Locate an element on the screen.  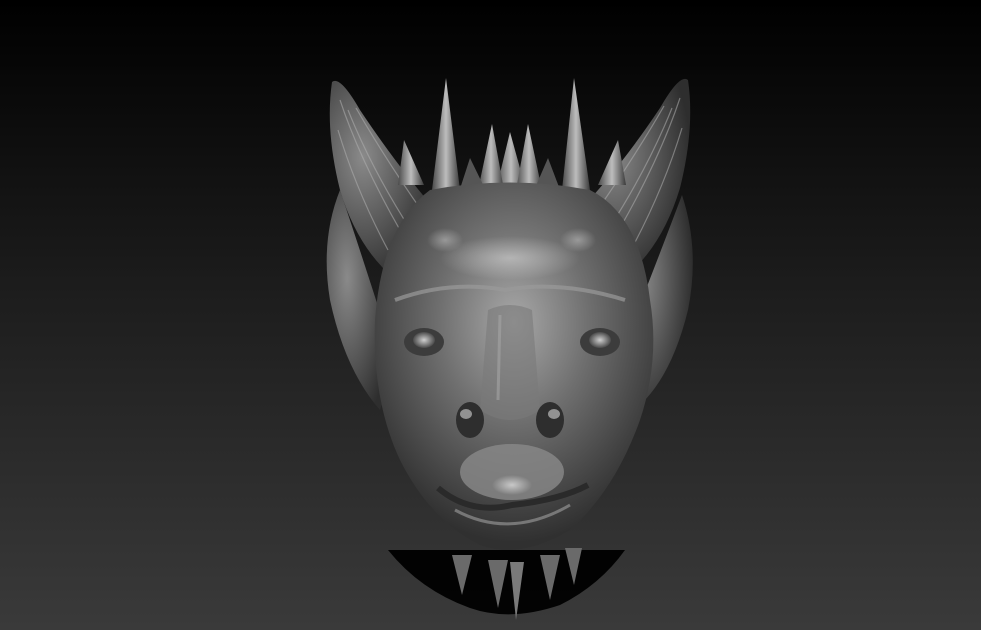
spike-left-tall is located at coordinates (446, 134).